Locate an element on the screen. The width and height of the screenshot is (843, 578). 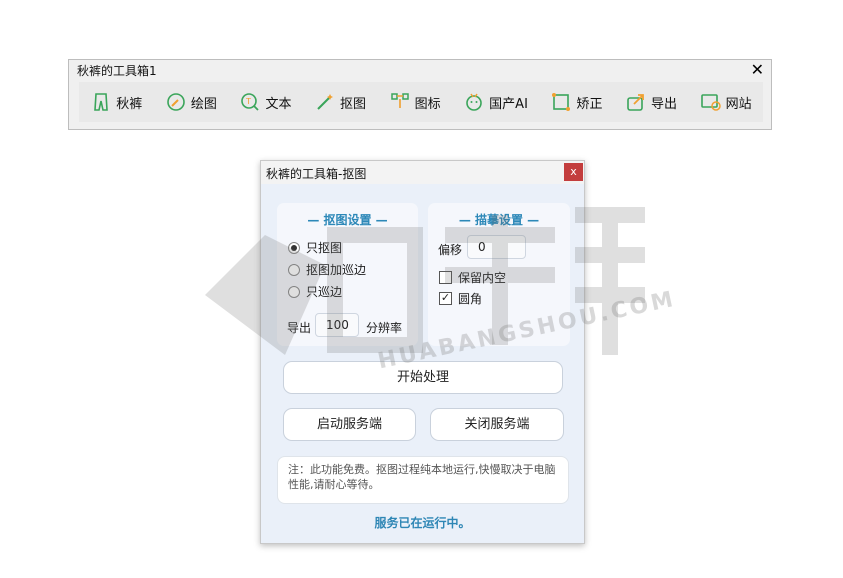
magic-wand-icon is located at coordinates (325, 102).